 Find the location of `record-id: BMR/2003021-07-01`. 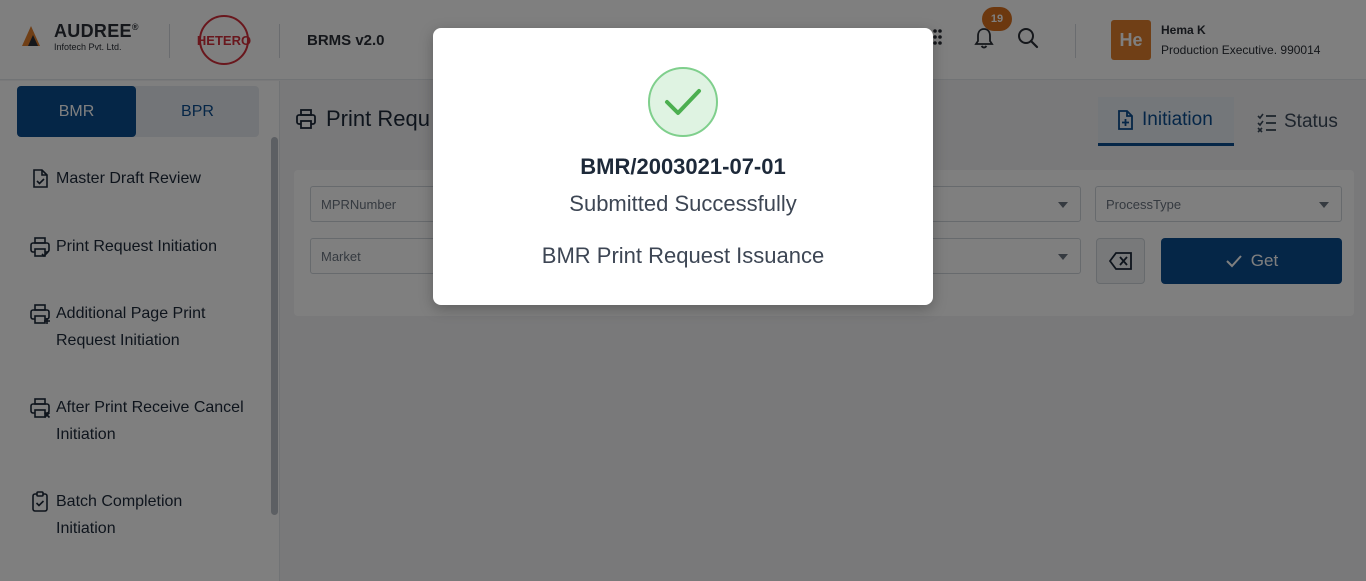

record-id: BMR/2003021-07-01 is located at coordinates (683, 166).